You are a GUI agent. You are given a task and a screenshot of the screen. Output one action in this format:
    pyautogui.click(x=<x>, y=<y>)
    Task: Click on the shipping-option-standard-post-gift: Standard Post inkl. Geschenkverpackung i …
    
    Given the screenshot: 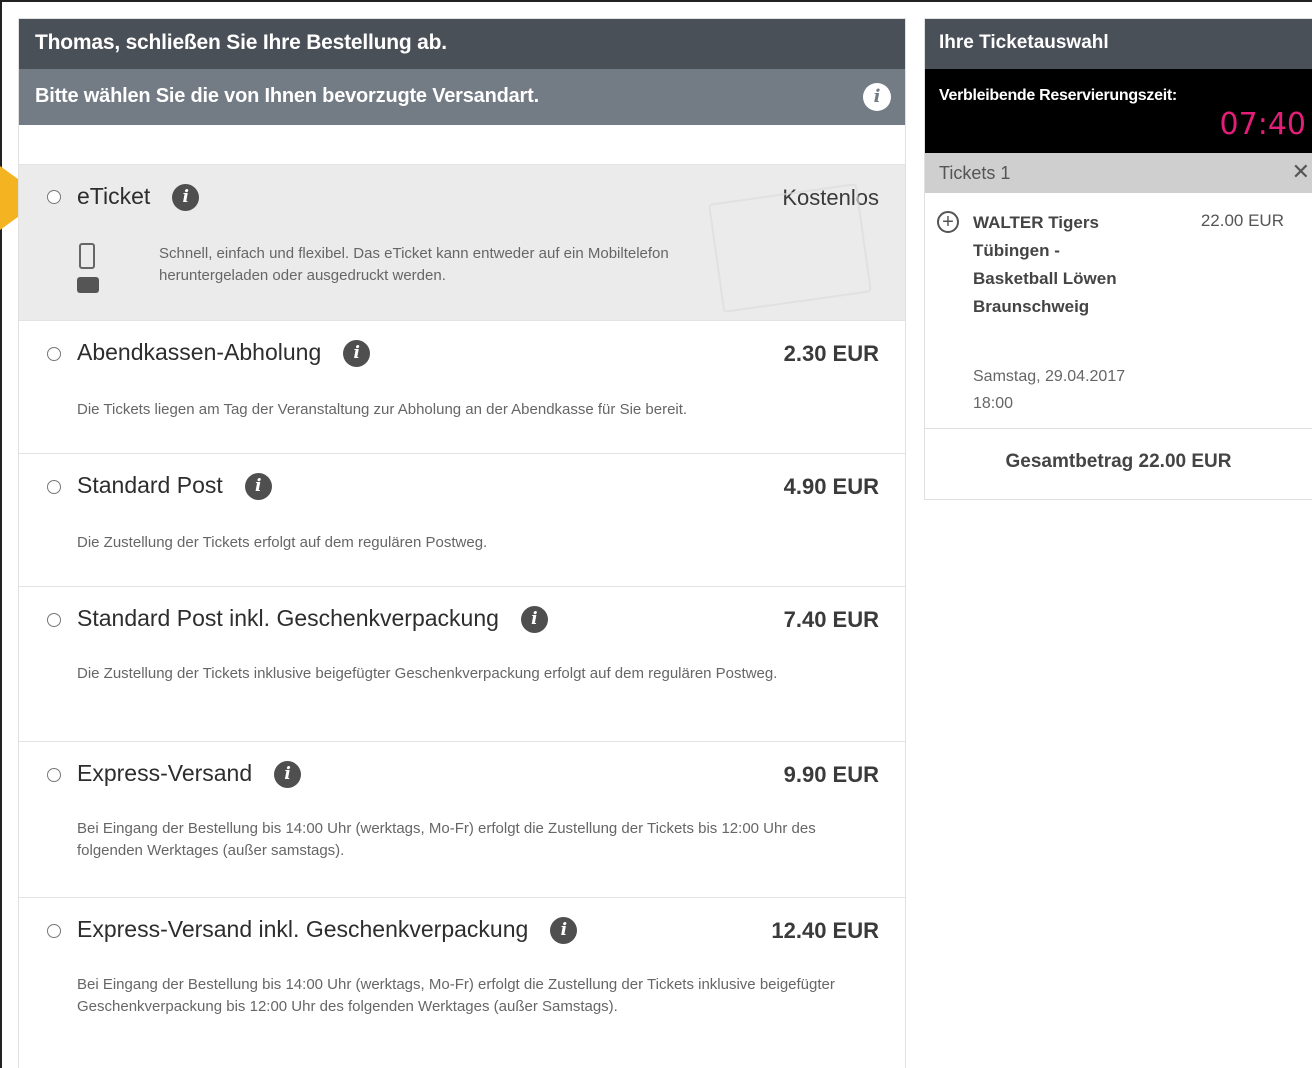 What is the action you would take?
    pyautogui.click(x=462, y=664)
    